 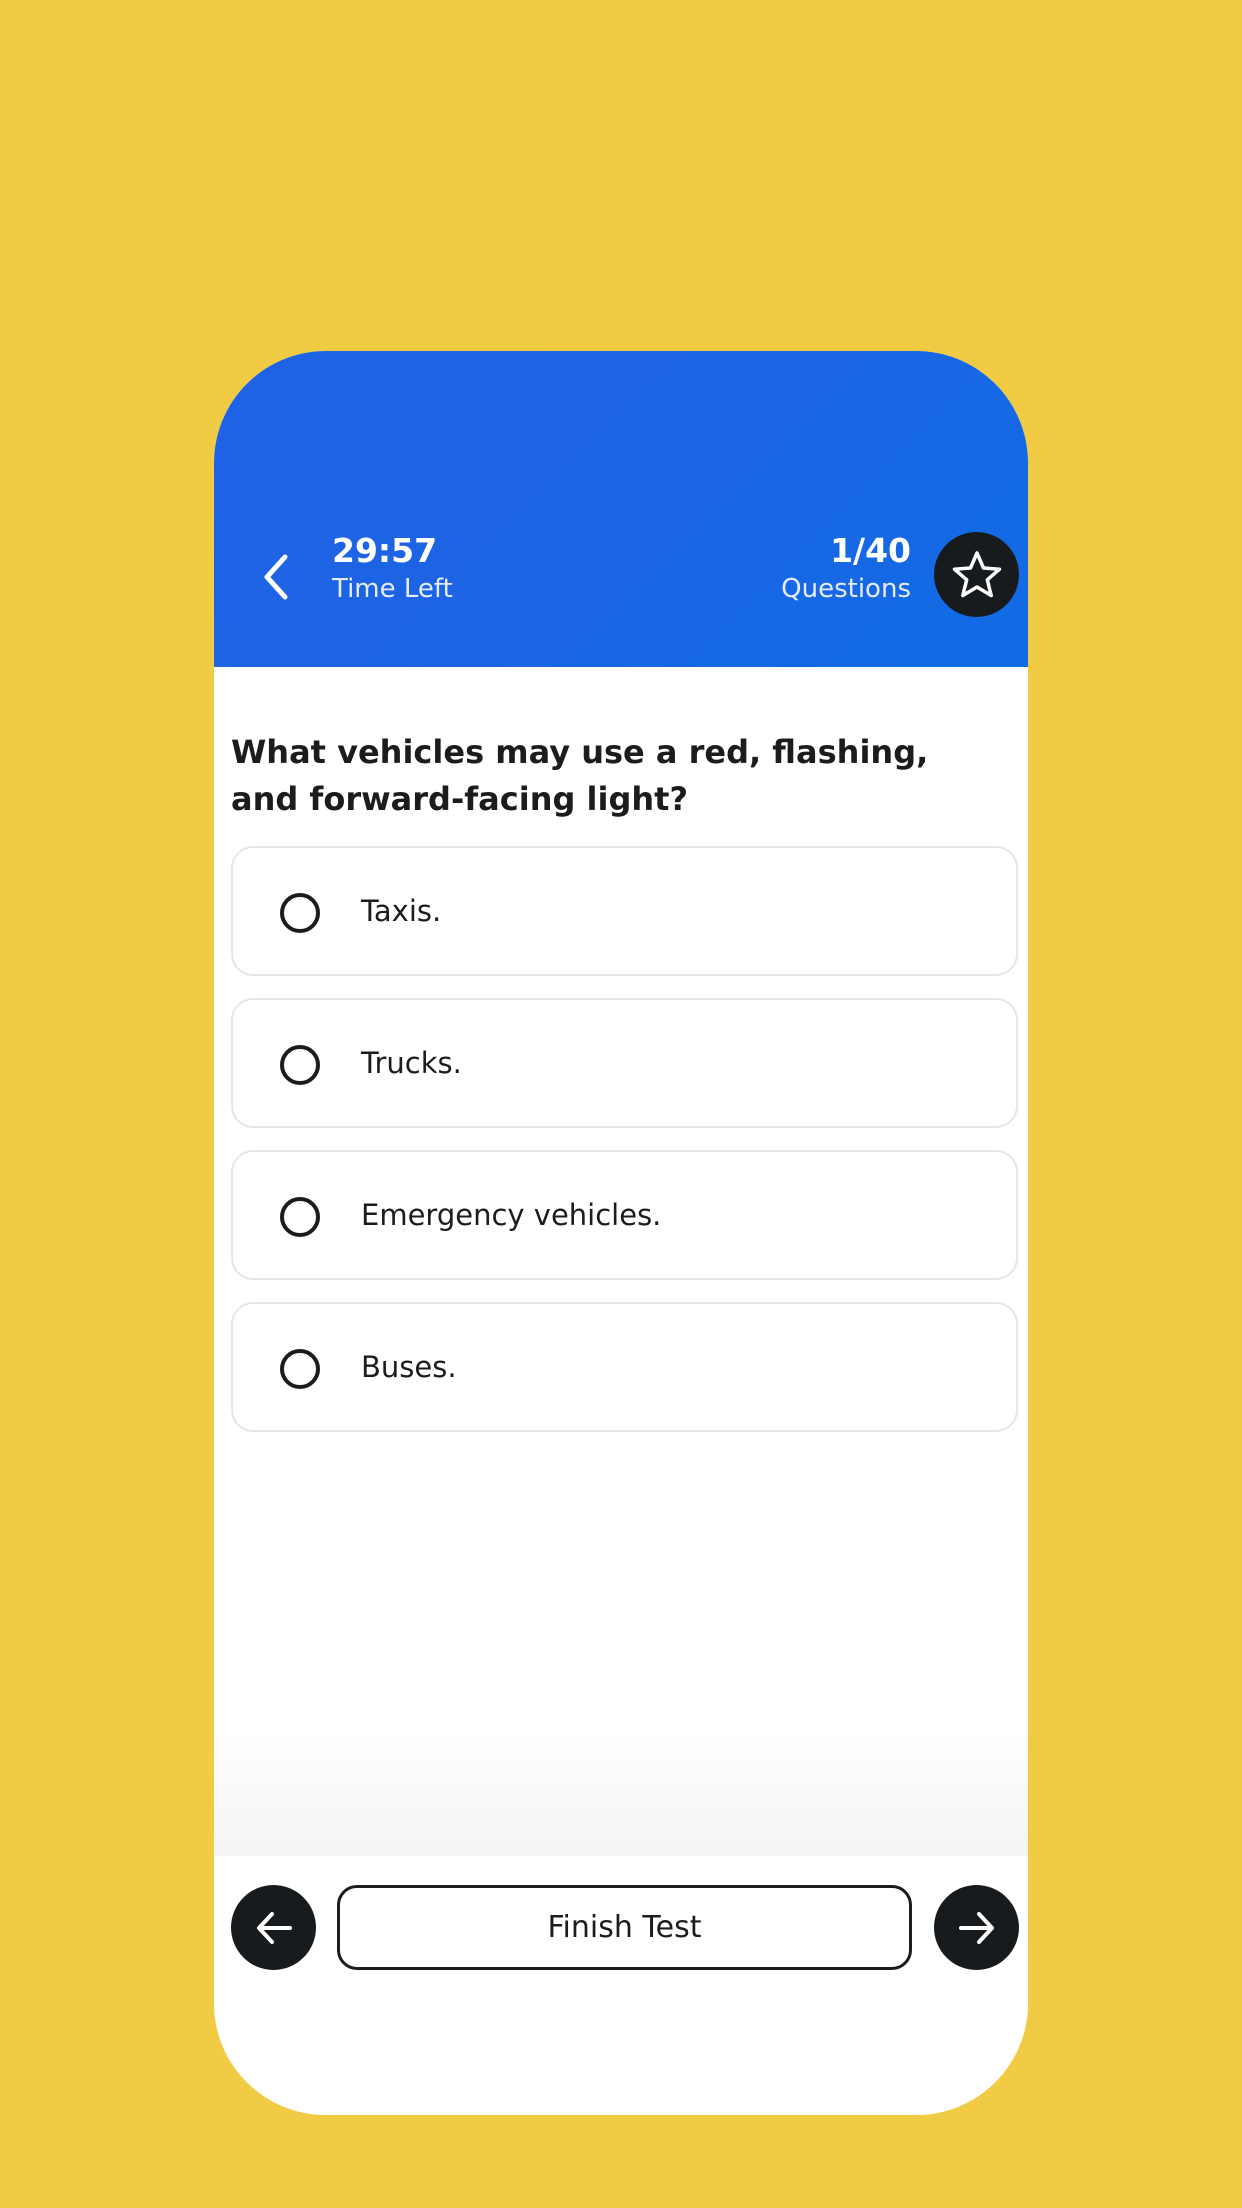 I want to click on scroll-fade, so click(x=621, y=1793).